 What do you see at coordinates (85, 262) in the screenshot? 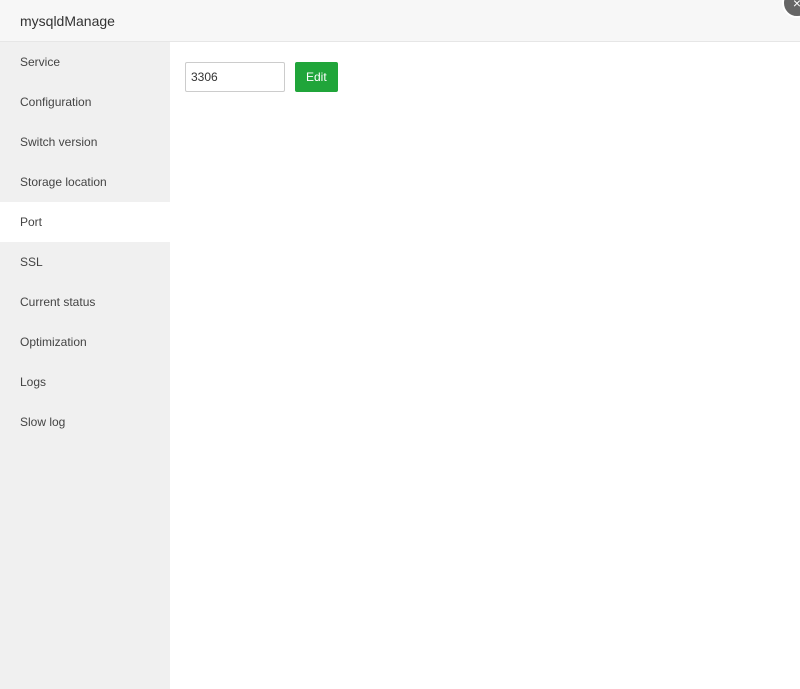
I see `sidebar-item-ssl: SSL` at bounding box center [85, 262].